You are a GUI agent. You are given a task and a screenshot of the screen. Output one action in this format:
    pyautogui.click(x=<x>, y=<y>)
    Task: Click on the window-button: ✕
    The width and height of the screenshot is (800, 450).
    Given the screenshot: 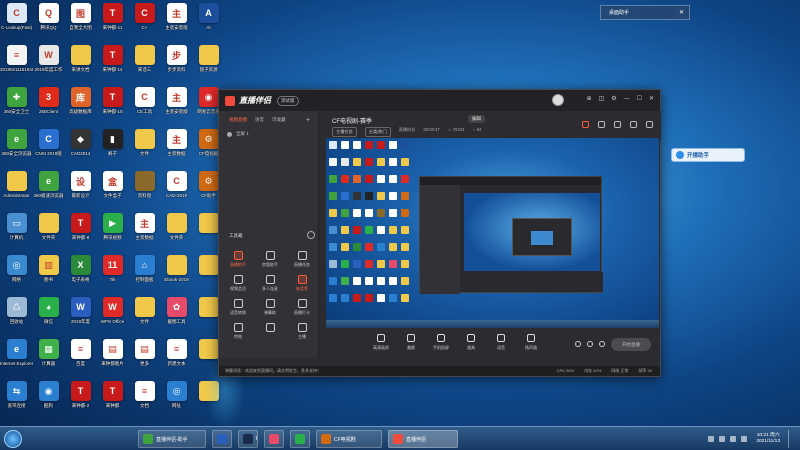 What is the action you would take?
    pyautogui.click(x=651, y=98)
    